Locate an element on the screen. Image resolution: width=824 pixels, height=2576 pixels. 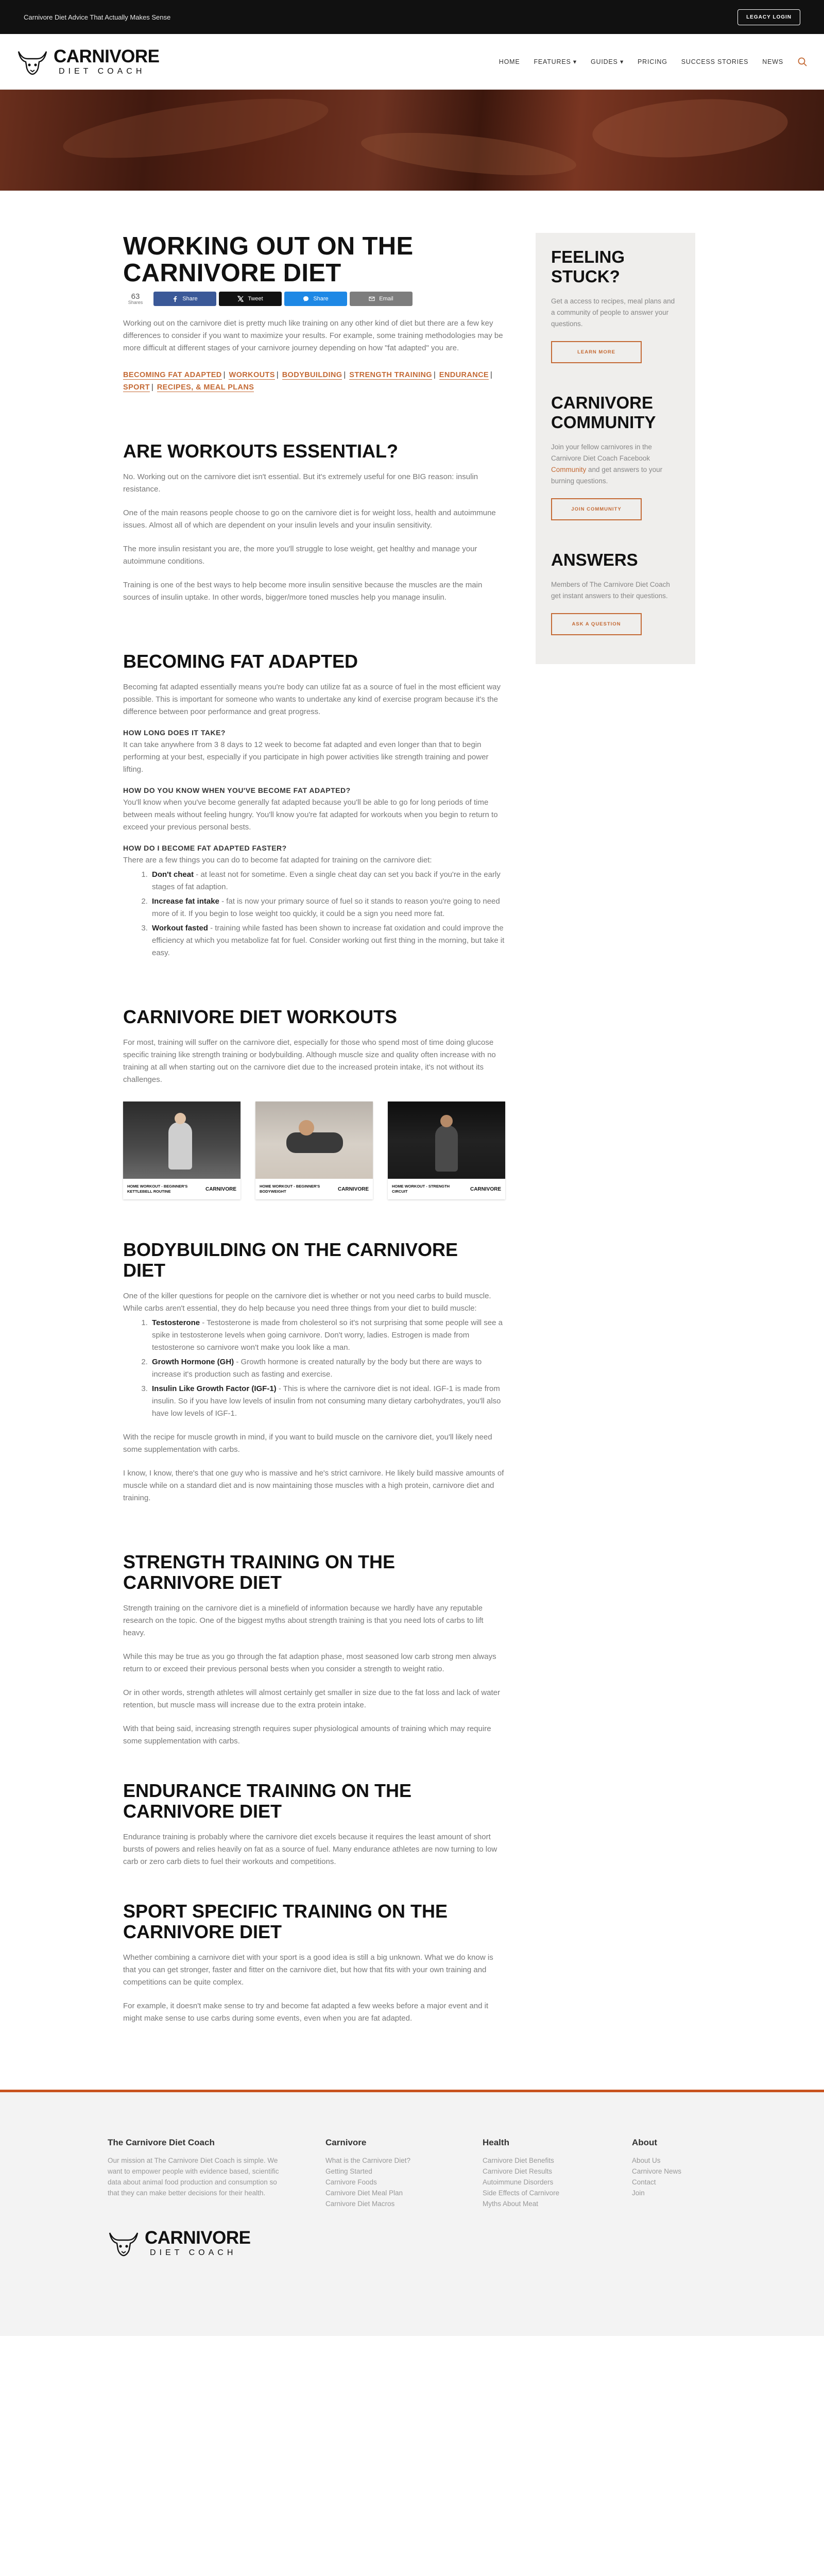
share-bar: 63 Shares Share Tweet Share Email is located at coordinates (314, 299).